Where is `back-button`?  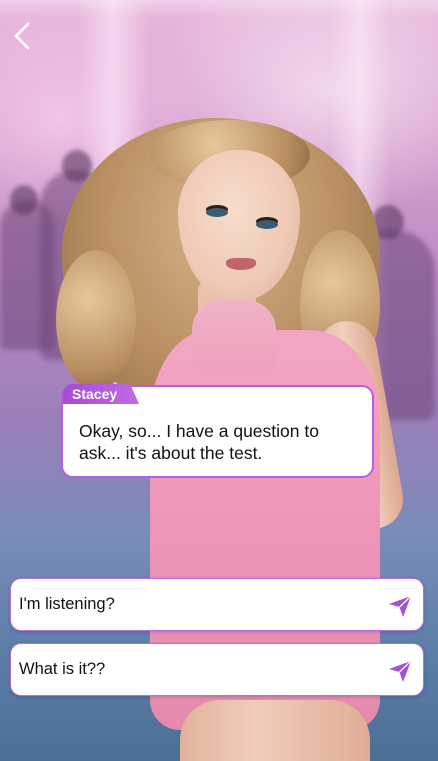 back-button is located at coordinates (22, 36).